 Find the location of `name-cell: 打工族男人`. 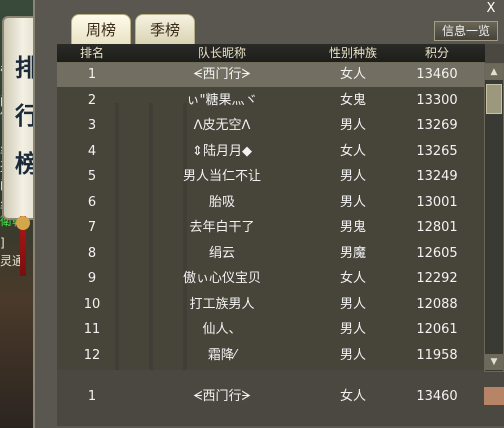

name-cell: 打工族男人 is located at coordinates (222, 304).